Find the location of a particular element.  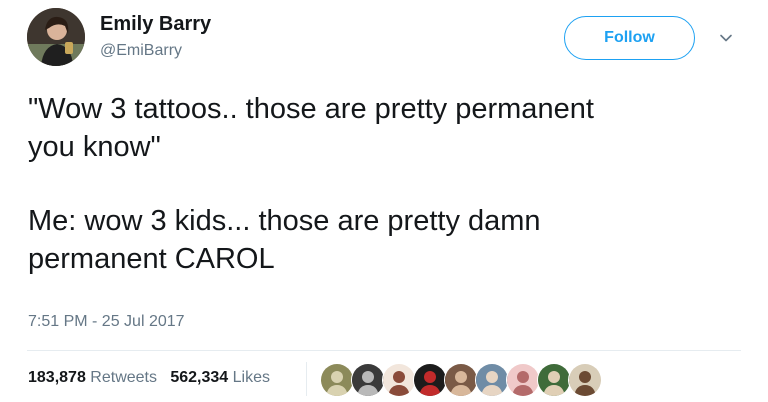

likes-stat: 562,334 Likes is located at coordinates (220, 377).